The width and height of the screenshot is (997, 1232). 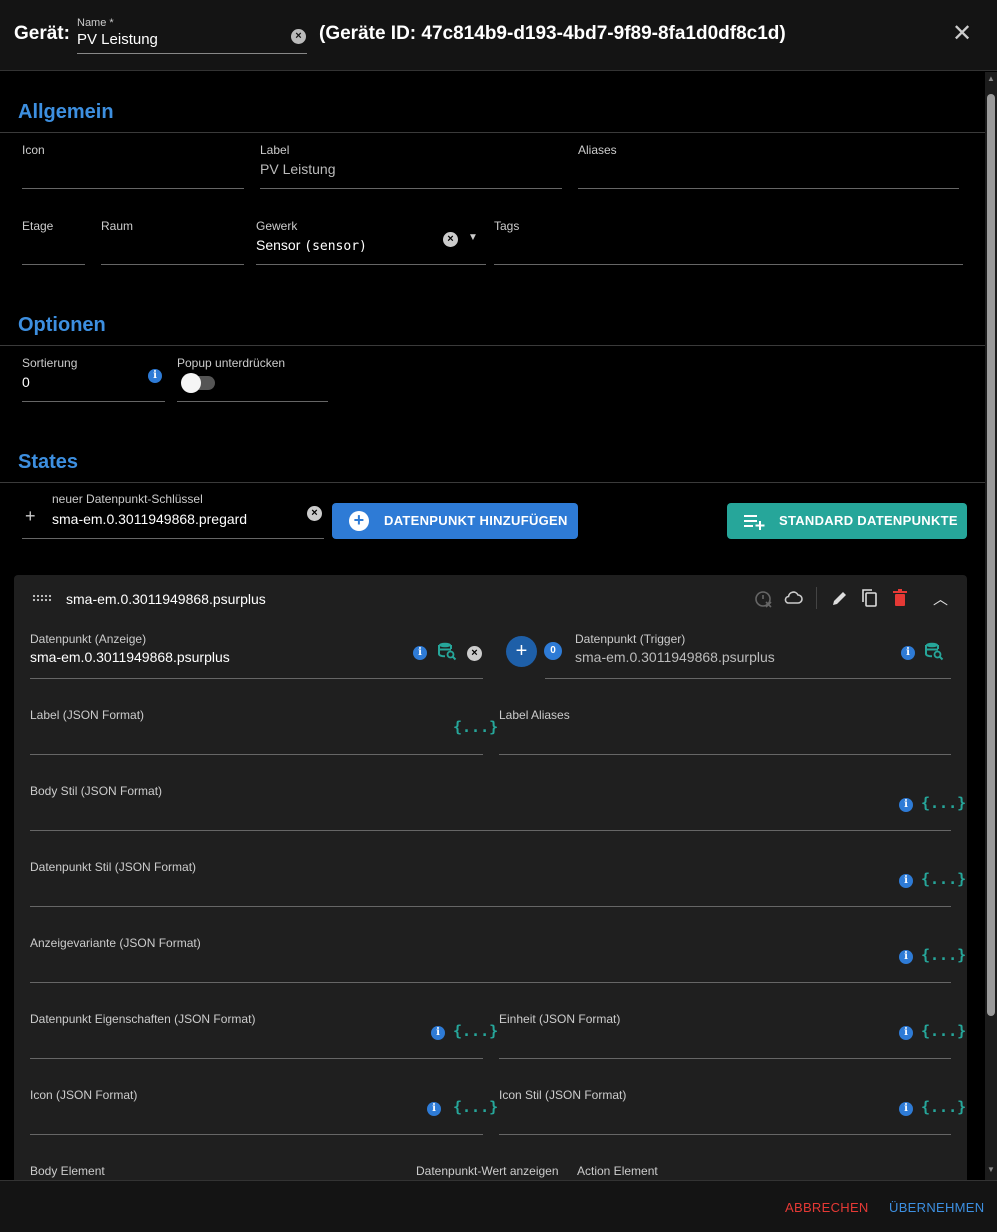 I want to click on aliases-field: Aliases, so click(x=768, y=166).